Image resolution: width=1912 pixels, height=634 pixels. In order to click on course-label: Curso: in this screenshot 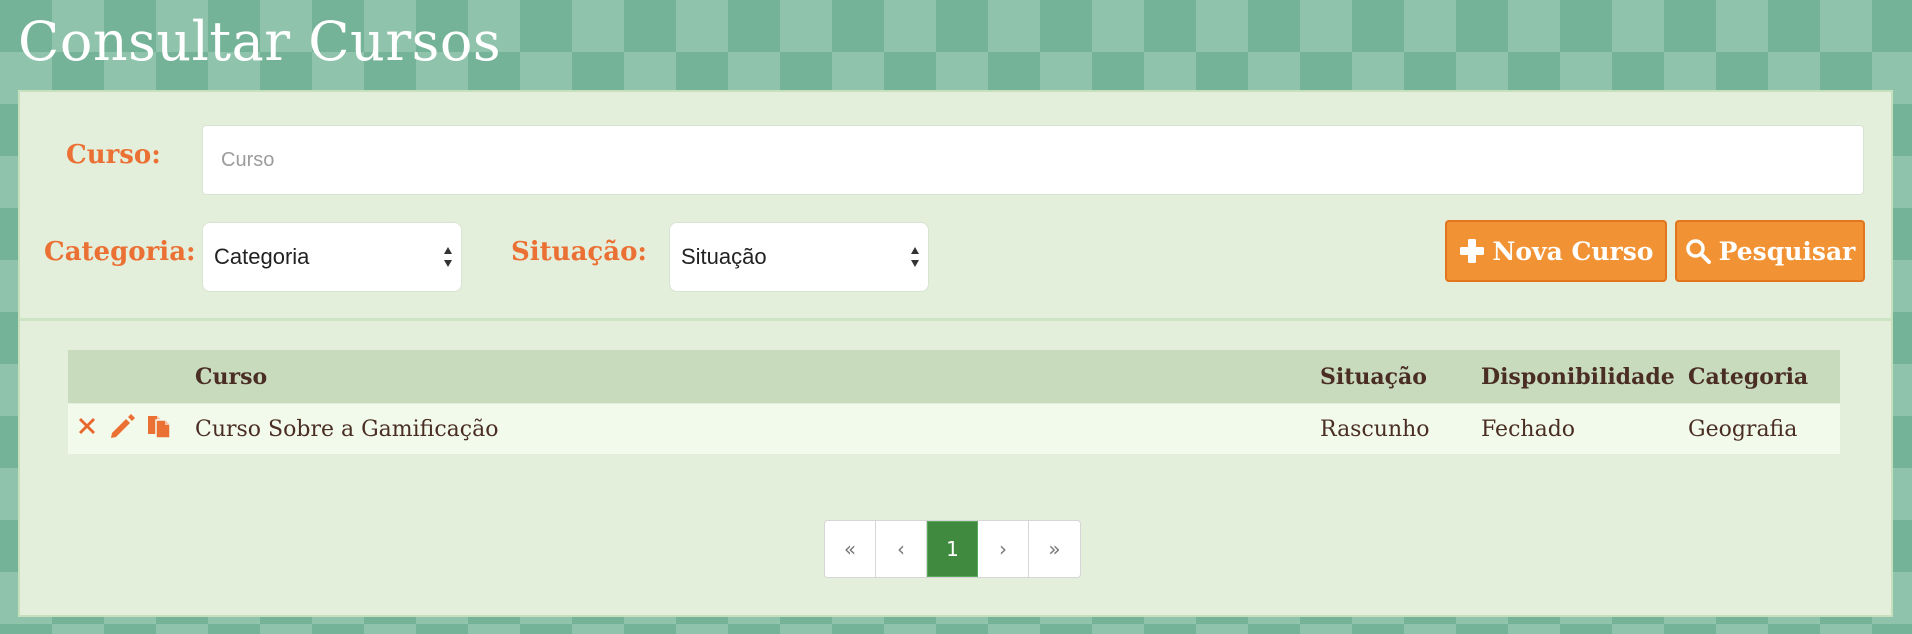, I will do `click(113, 155)`.